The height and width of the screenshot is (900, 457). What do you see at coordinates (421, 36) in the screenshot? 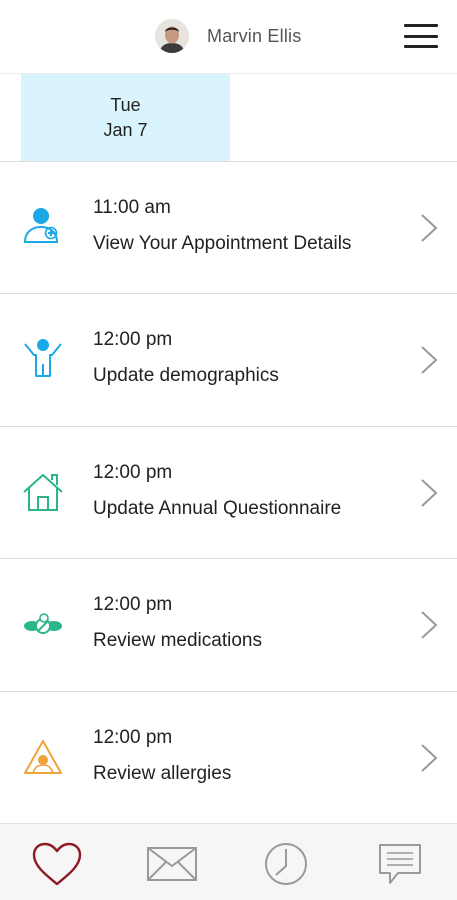
I see `hamburger-menu-icon` at bounding box center [421, 36].